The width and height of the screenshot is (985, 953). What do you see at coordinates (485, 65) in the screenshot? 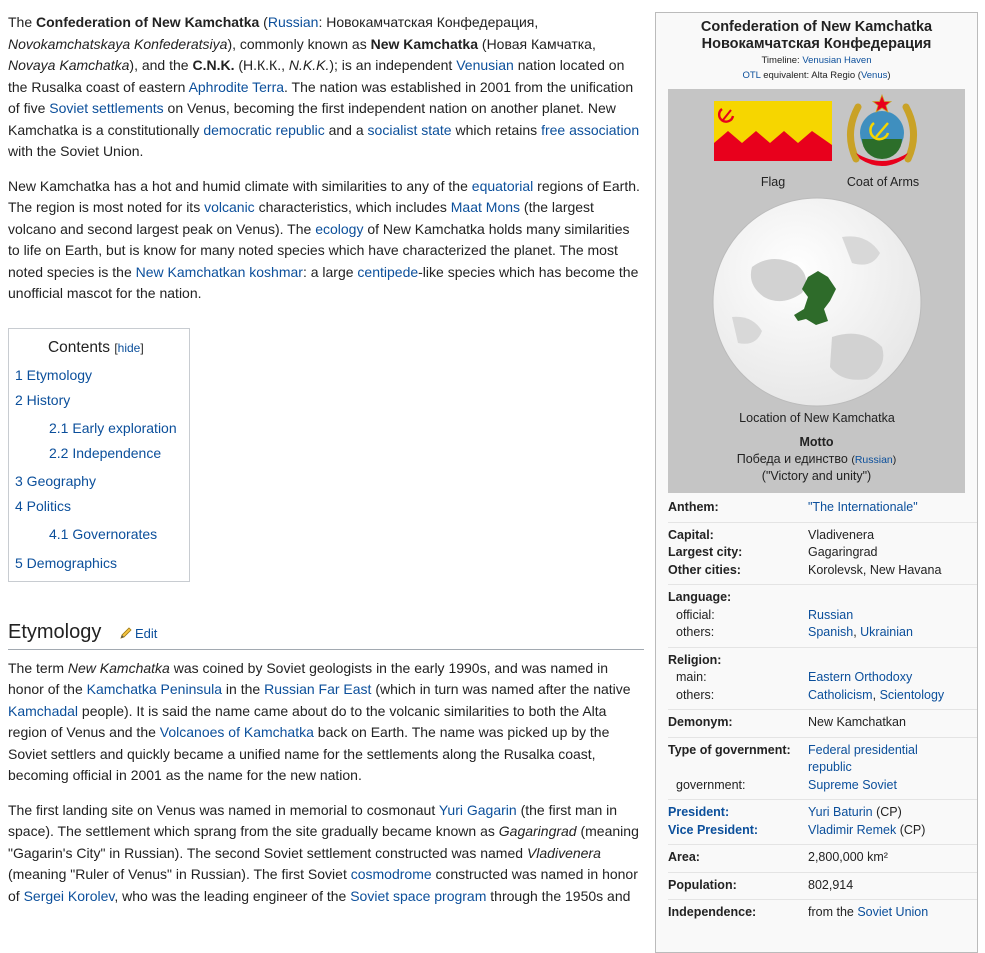
I see `inline-link: Venusian` at bounding box center [485, 65].